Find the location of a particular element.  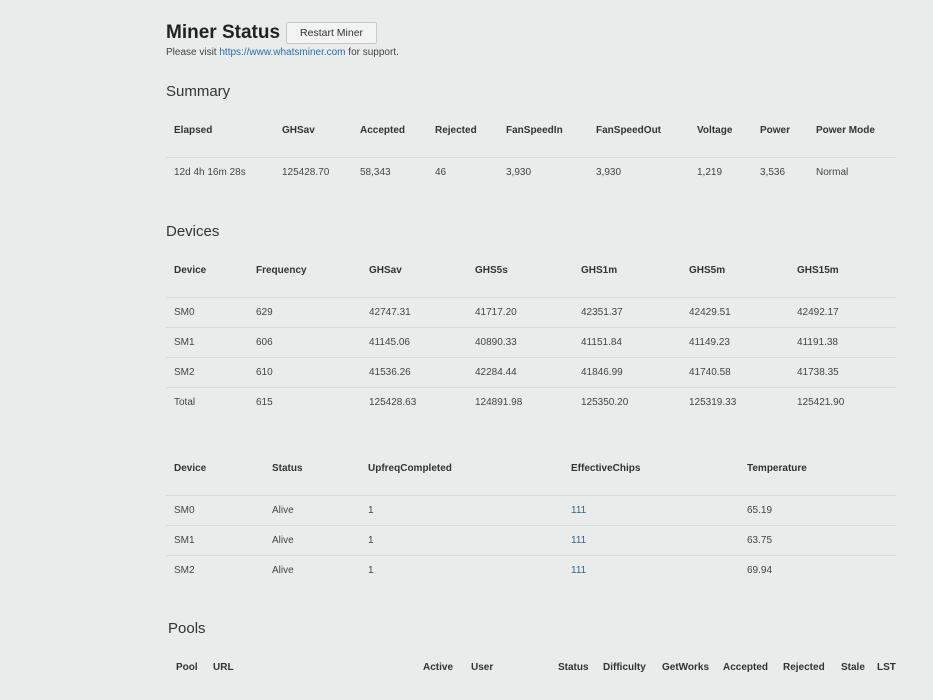

frequency-cell: 615 is located at coordinates (304, 401).